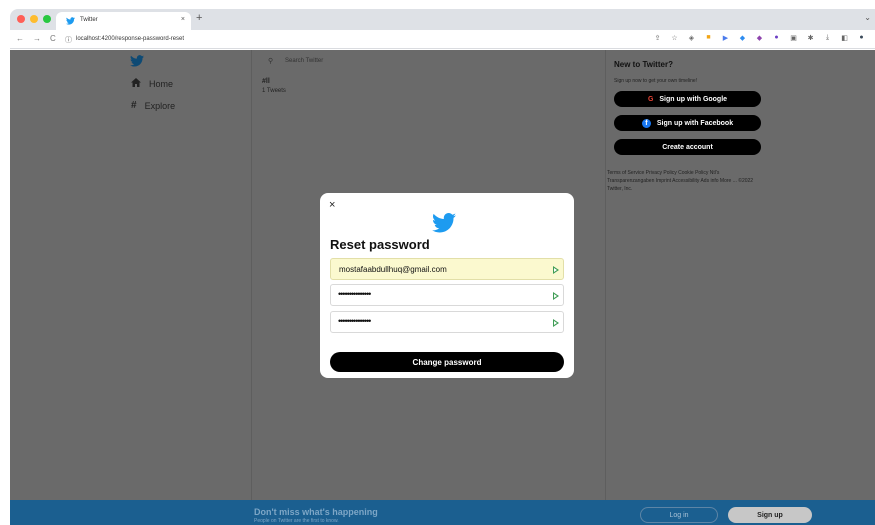 The width and height of the screenshot is (875, 525). Describe the element at coordinates (199, 18) in the screenshot. I see `new-tab-button: +` at that location.